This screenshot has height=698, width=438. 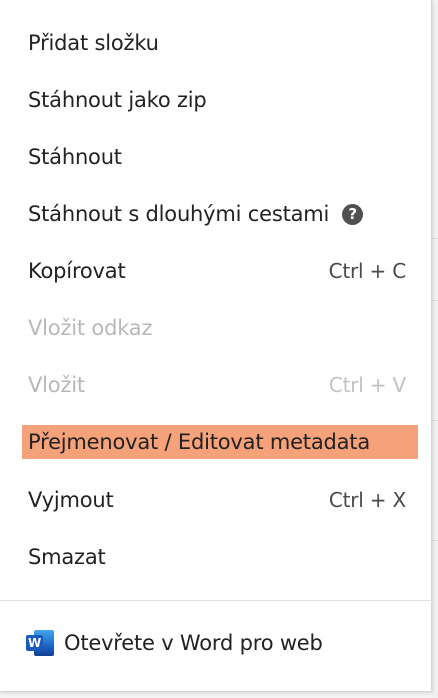 I want to click on menu-item-label: Kopírovat, so click(x=77, y=271).